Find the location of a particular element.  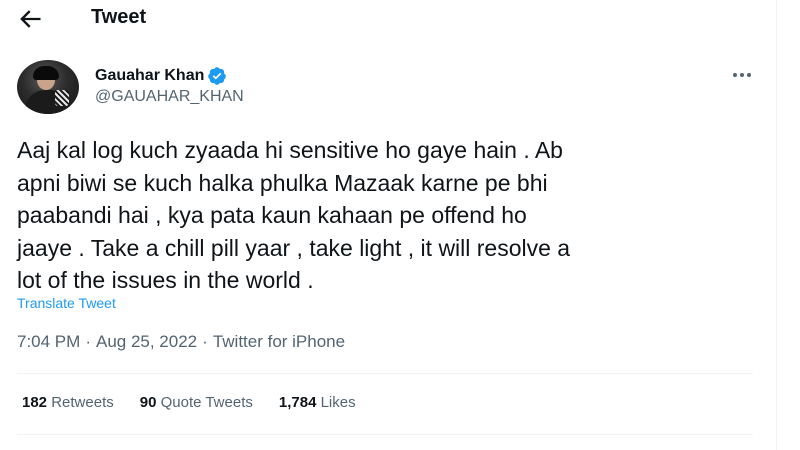

retweets-stat: 182 Retweets is located at coordinates (68, 402).